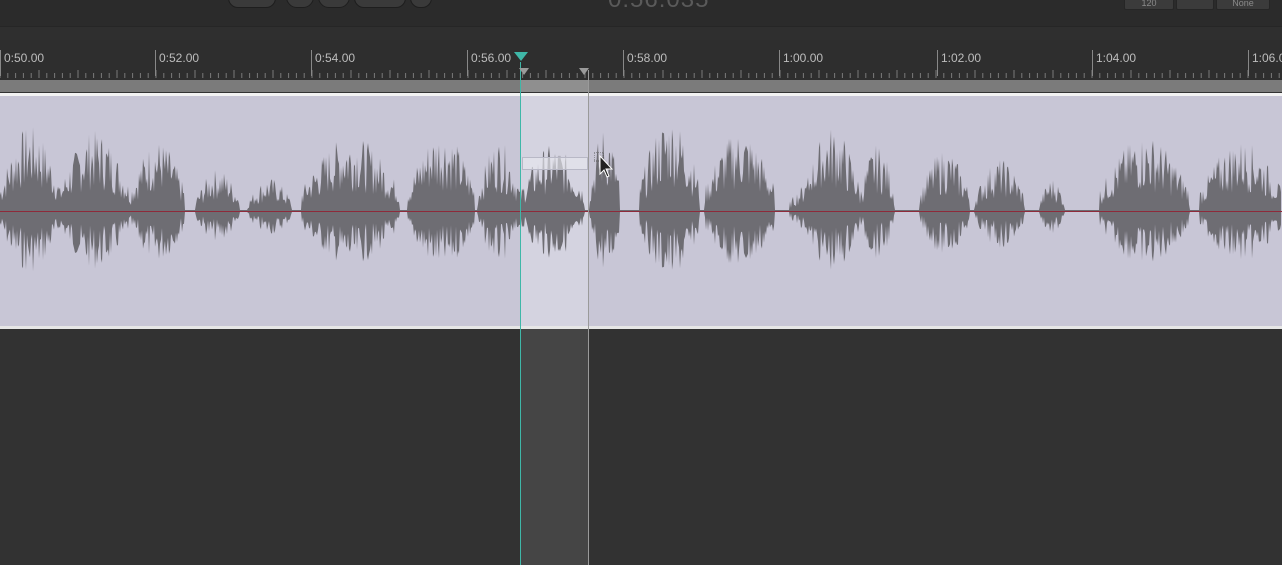 The image size is (1282, 565). Describe the element at coordinates (177, 63) in the screenshot. I see `ruler-label: 0:52.00` at that location.